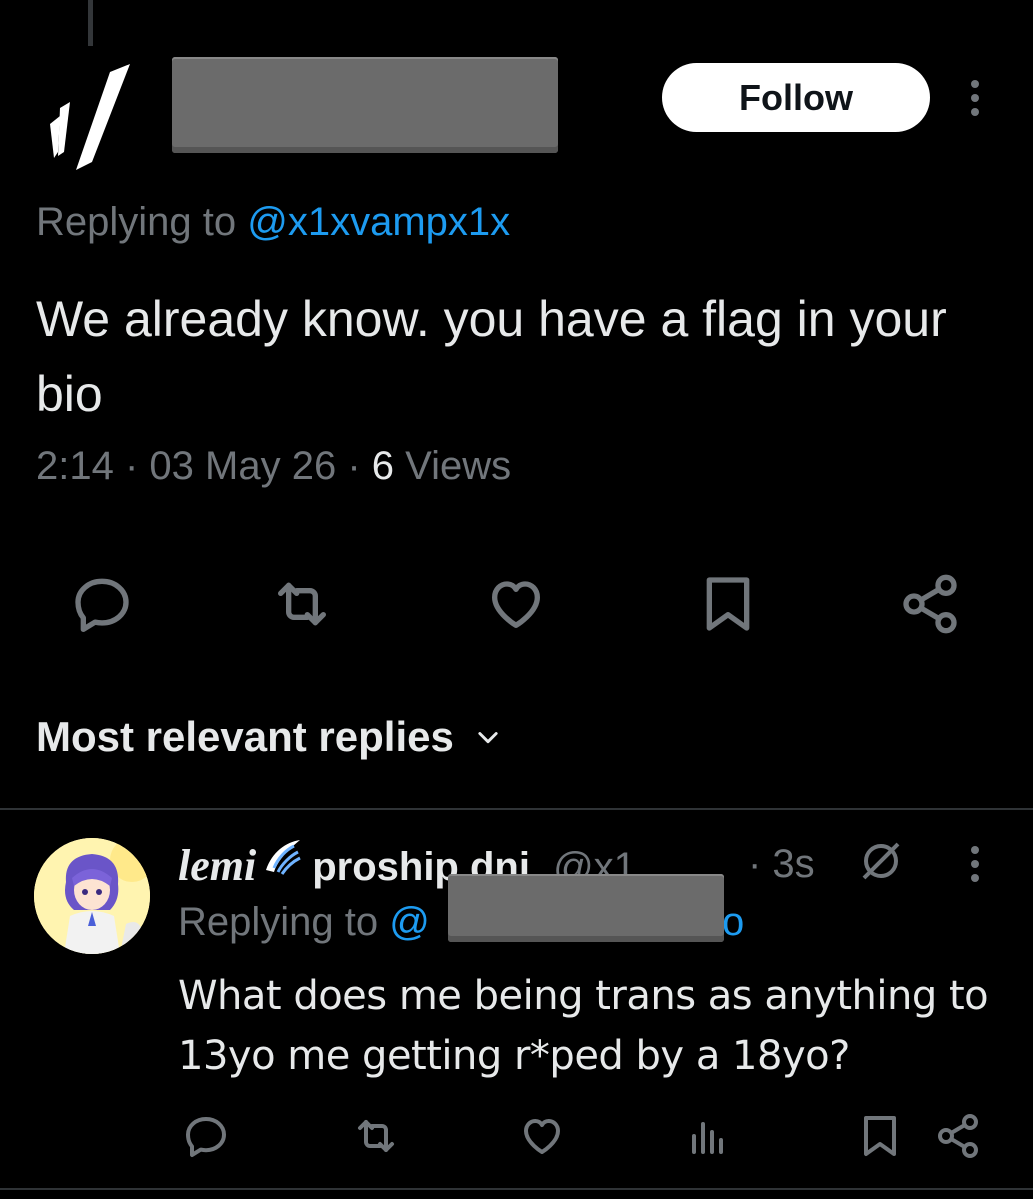 Image resolution: width=1033 pixels, height=1199 pixels. What do you see at coordinates (796, 97) in the screenshot?
I see `follow-button: Follow` at bounding box center [796, 97].